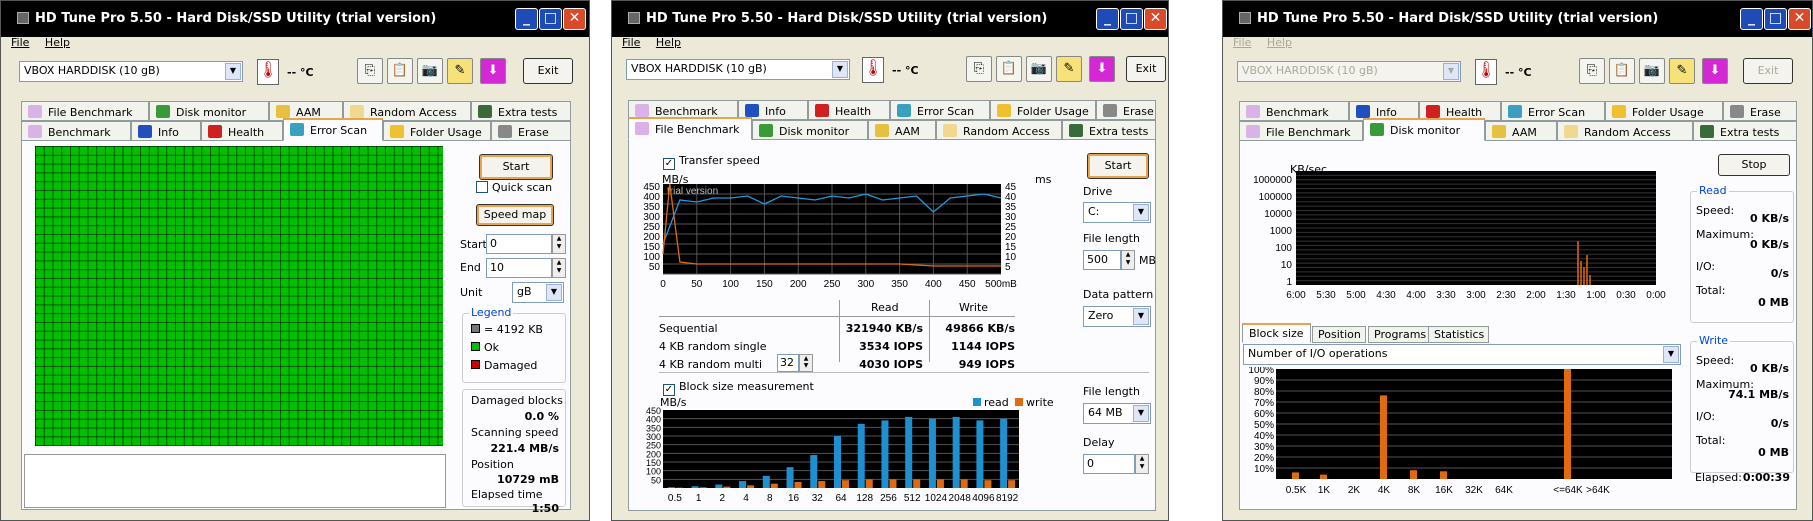 Image resolution: width=1813 pixels, height=521 pixels. I want to click on x-tick-label: 2:00, so click(1536, 295).